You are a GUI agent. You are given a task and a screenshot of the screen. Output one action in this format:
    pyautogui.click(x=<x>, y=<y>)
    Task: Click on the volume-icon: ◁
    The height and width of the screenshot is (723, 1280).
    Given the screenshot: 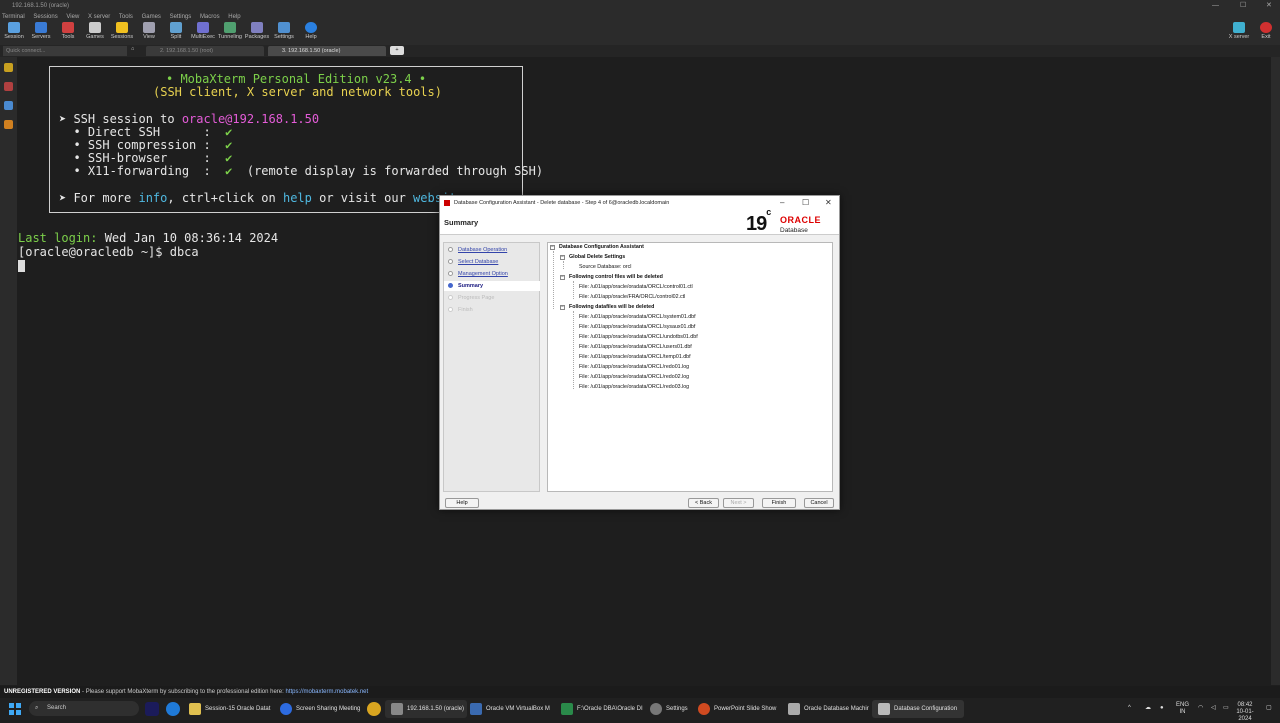 What is the action you would take?
    pyautogui.click(x=1213, y=708)
    